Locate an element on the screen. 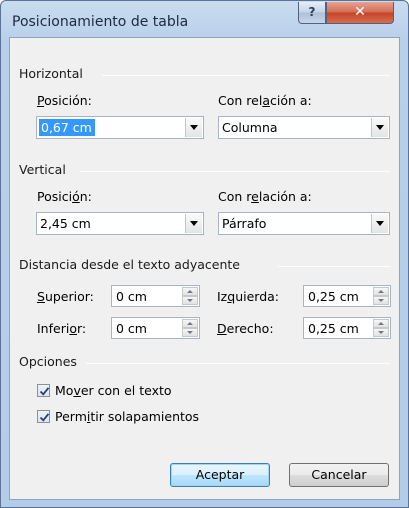 The width and height of the screenshot is (409, 508). options-divider is located at coordinates (238, 363).